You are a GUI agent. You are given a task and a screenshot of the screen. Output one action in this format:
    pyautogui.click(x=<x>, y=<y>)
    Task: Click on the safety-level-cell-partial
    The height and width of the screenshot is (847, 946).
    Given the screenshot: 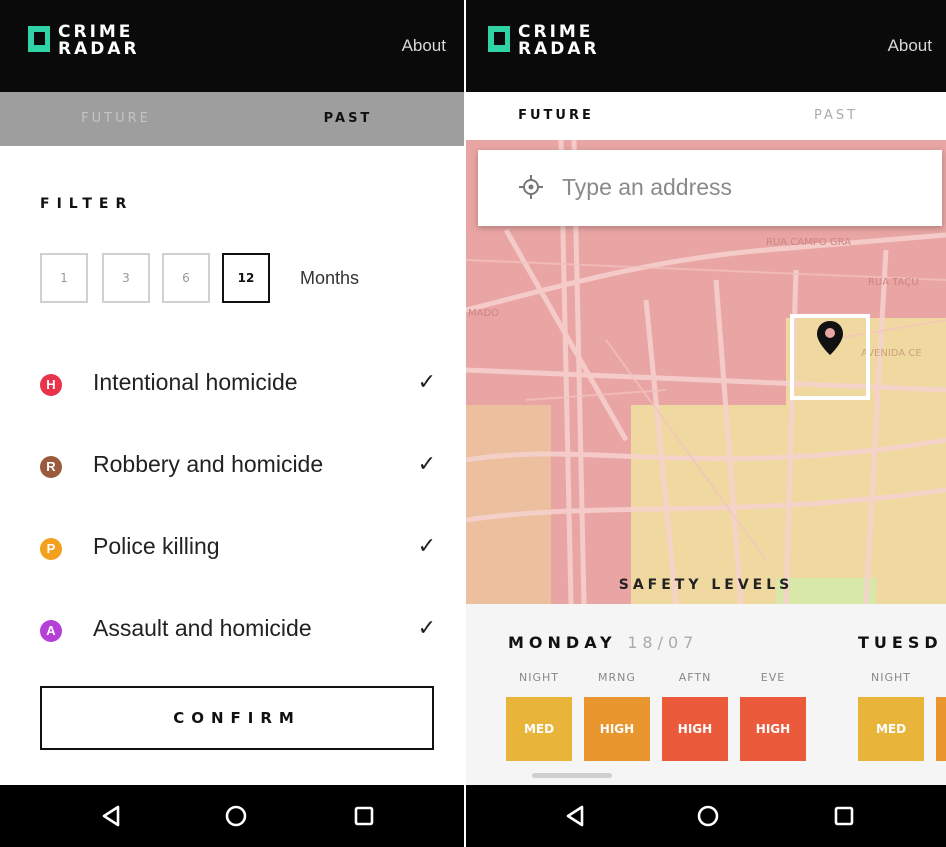 What is the action you would take?
    pyautogui.click(x=941, y=729)
    